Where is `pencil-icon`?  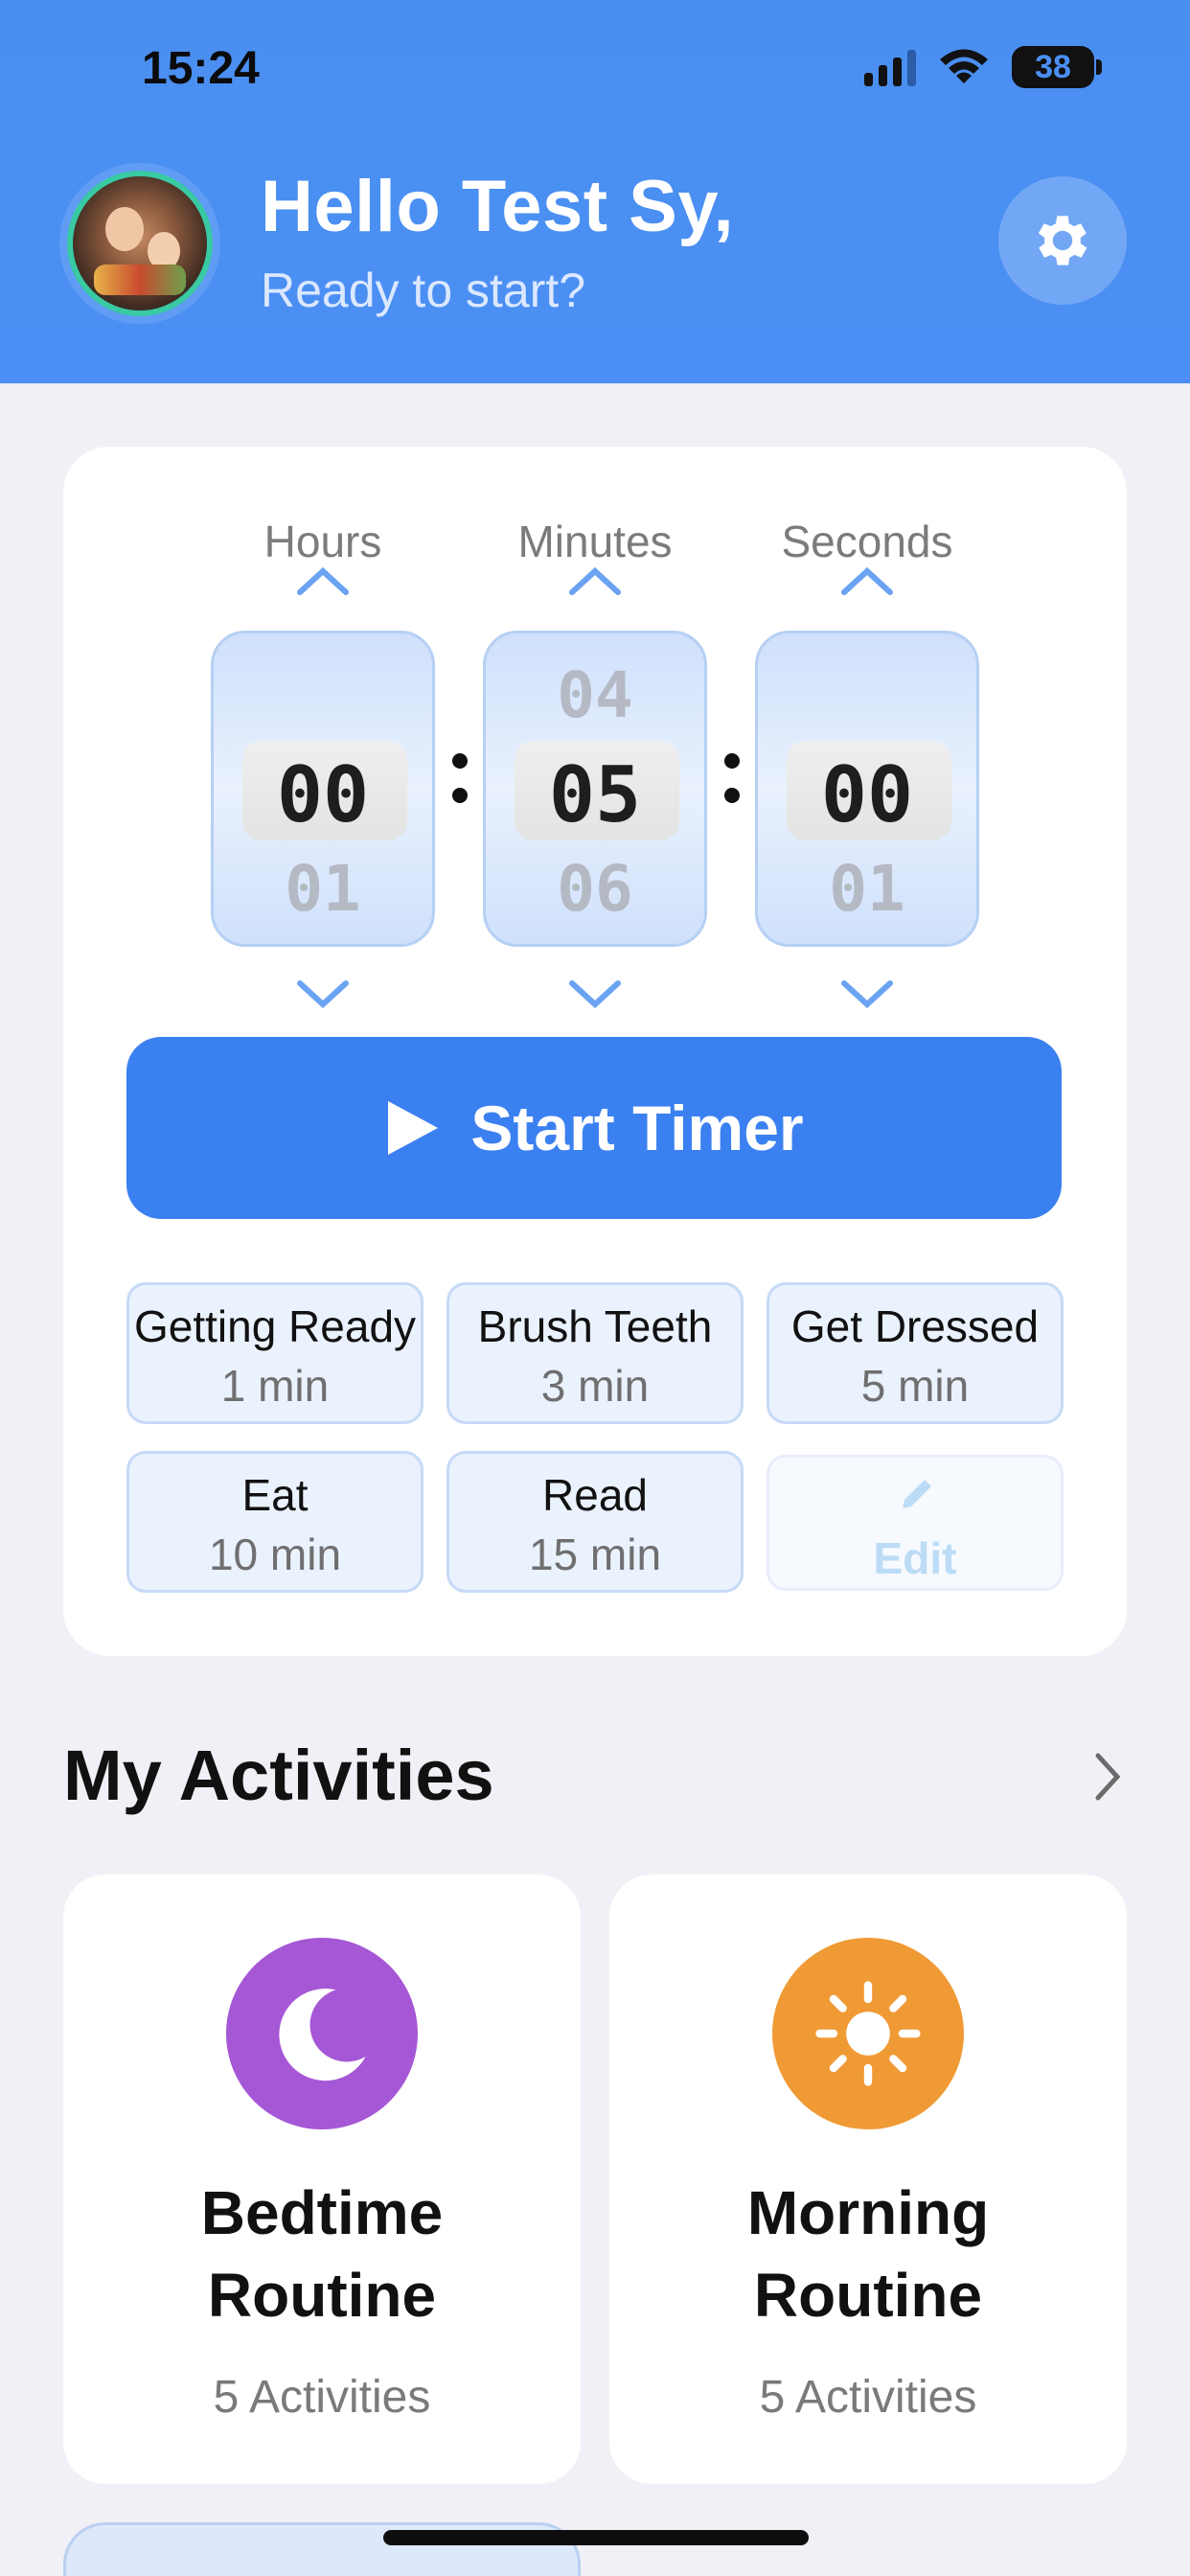
pencil-icon is located at coordinates (917, 1494).